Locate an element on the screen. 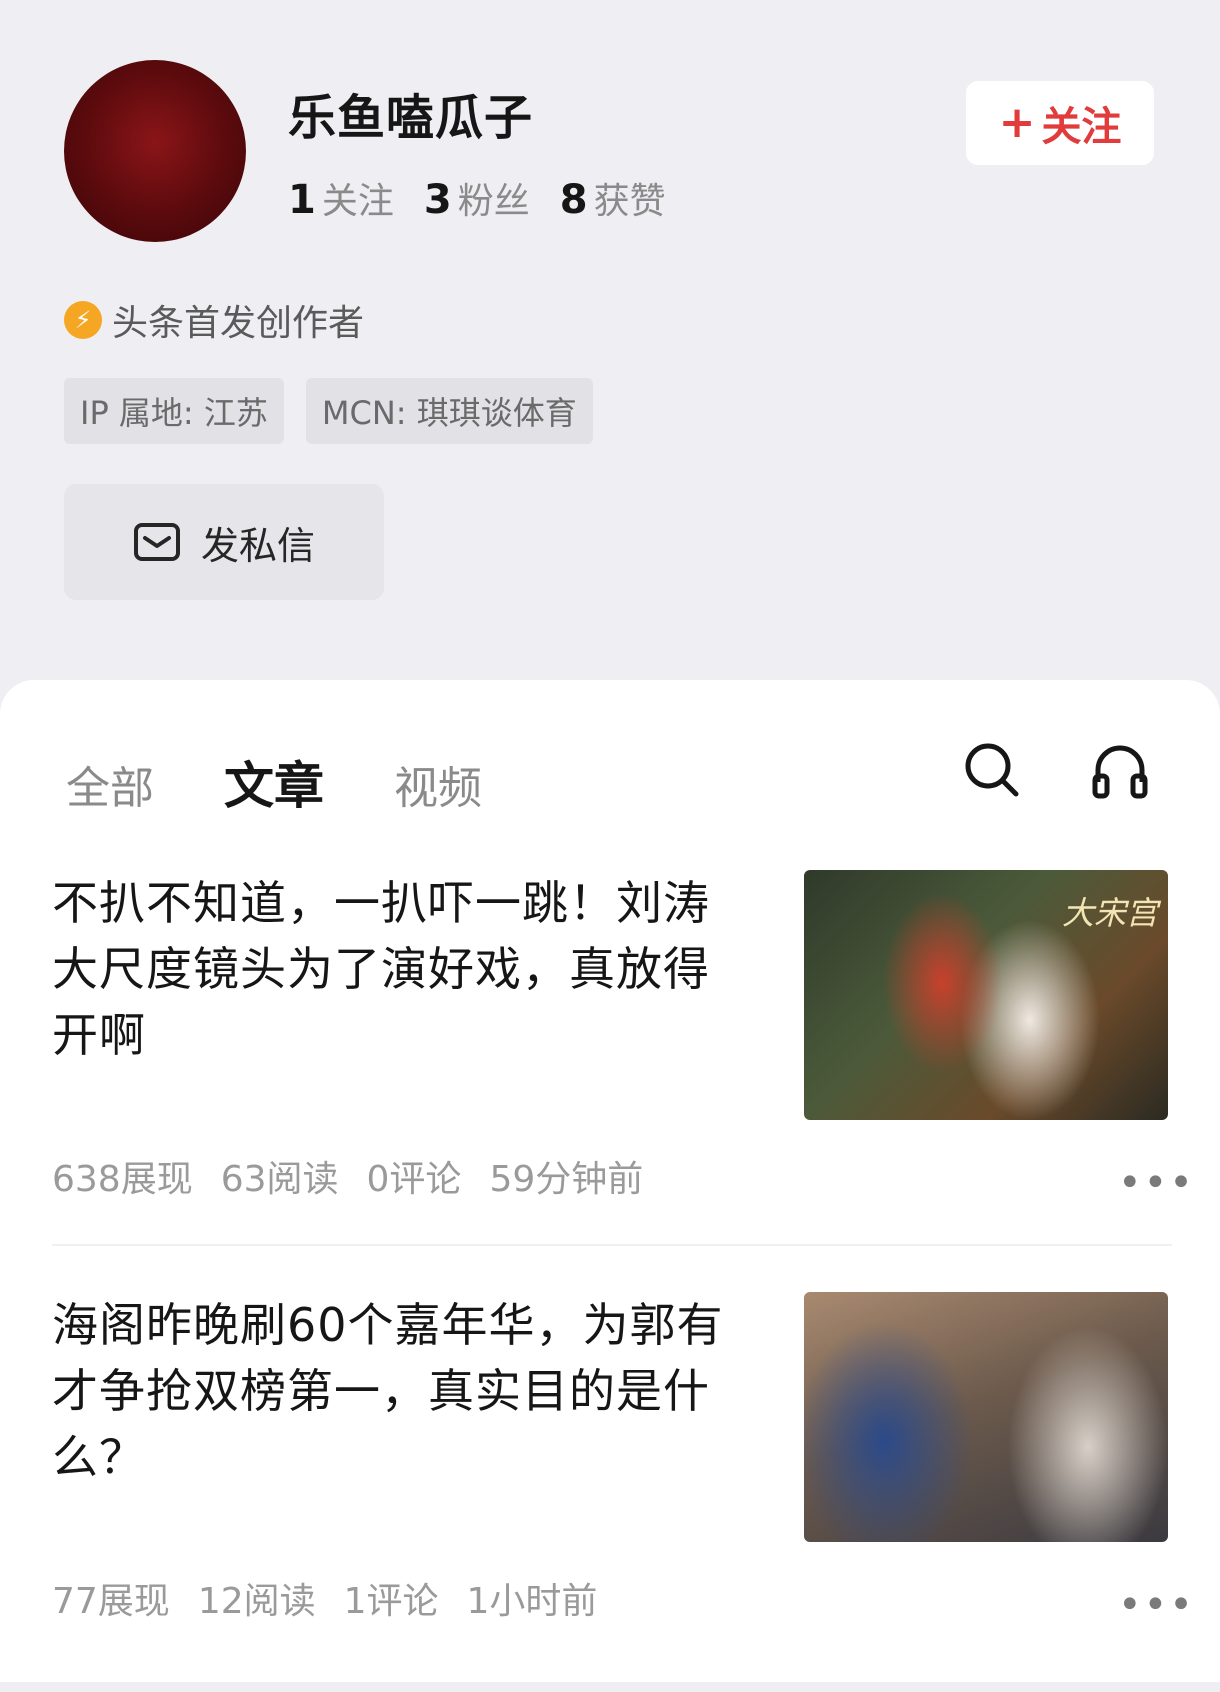 This screenshot has width=1220, height=1692. follow-button: + 关注 is located at coordinates (1060, 123).